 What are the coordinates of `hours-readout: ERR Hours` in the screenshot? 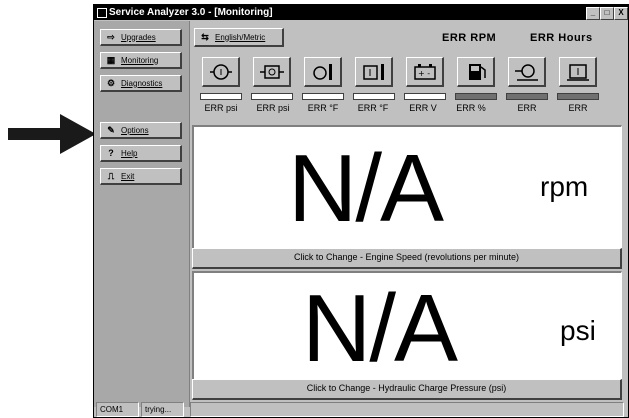 It's located at (561, 38).